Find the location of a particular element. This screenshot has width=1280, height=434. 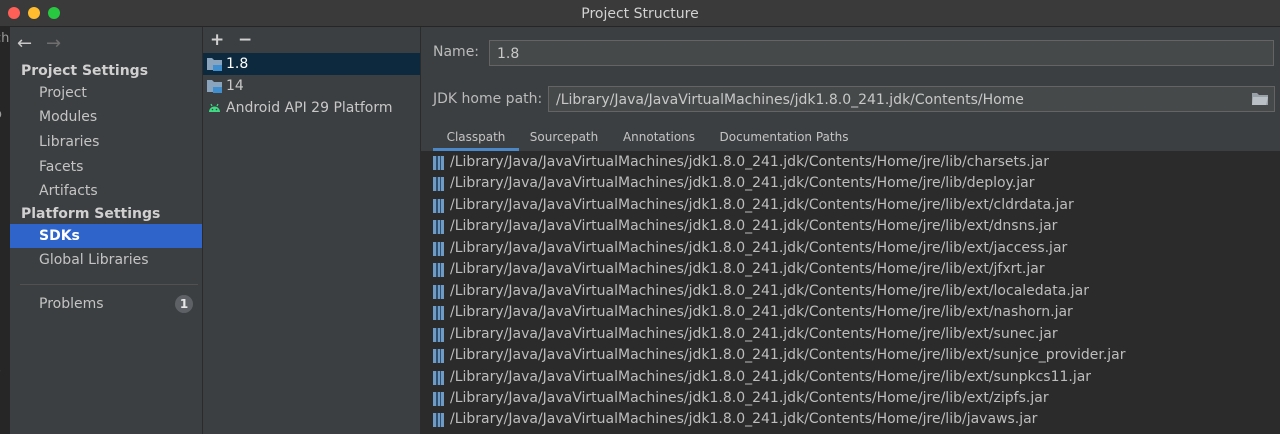

sidebar-item-modules: Modules is located at coordinates (106, 117).